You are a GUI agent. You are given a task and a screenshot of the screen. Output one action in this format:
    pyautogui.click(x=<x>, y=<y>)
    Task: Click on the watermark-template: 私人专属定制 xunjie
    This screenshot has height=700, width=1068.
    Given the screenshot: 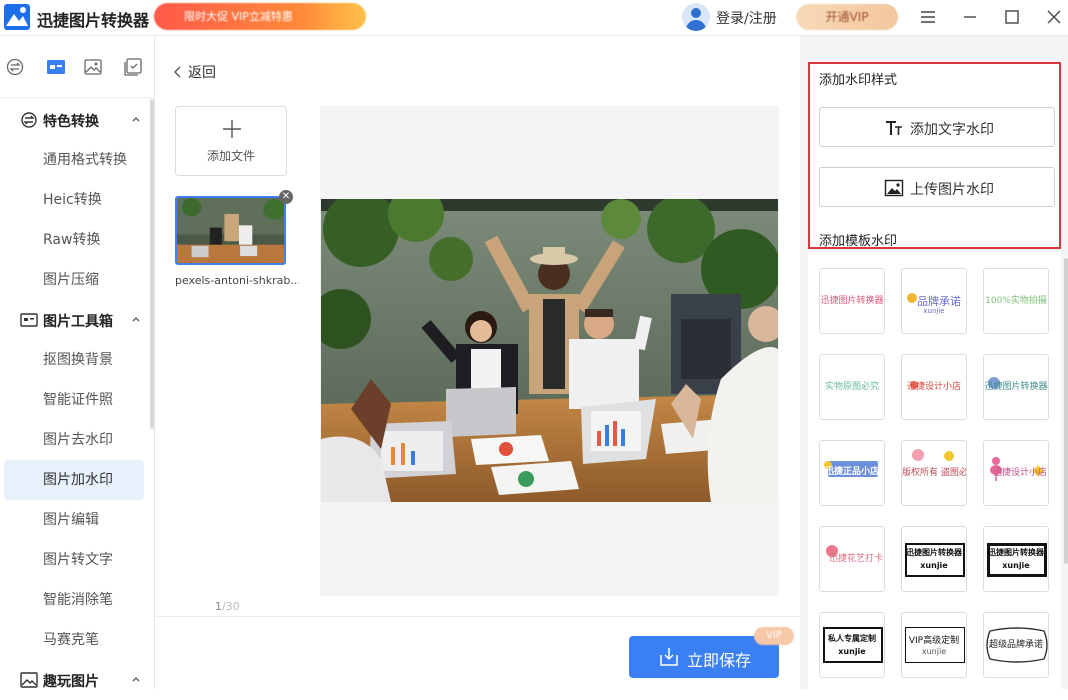 What is the action you would take?
    pyautogui.click(x=852, y=645)
    